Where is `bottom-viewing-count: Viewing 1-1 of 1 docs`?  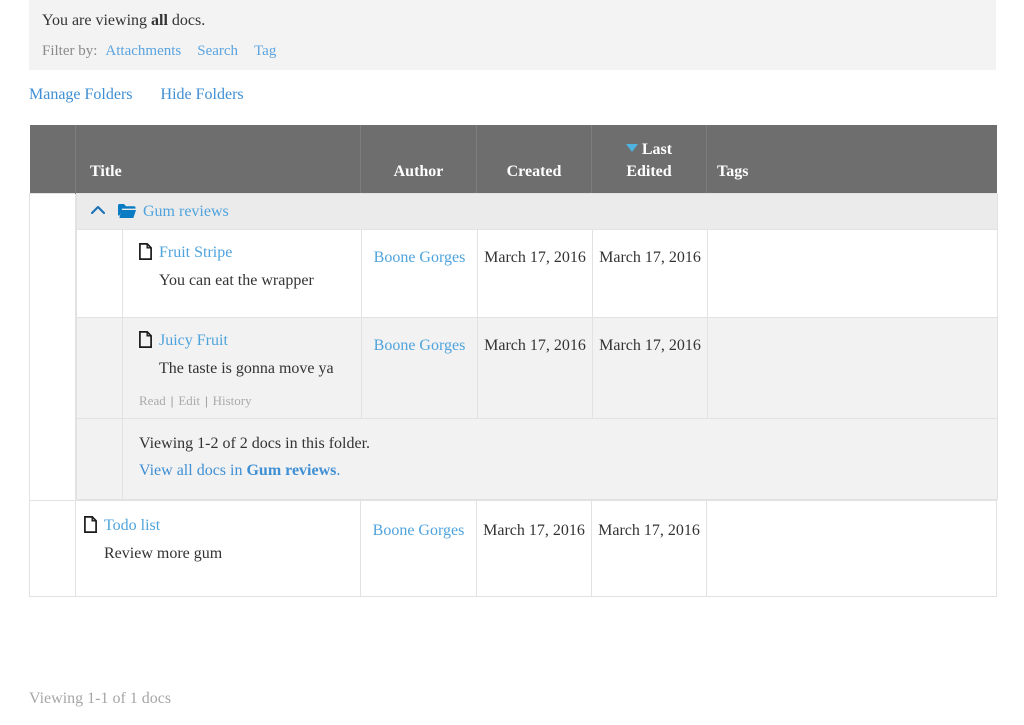
bottom-viewing-count: Viewing 1-1 of 1 docs is located at coordinates (100, 698).